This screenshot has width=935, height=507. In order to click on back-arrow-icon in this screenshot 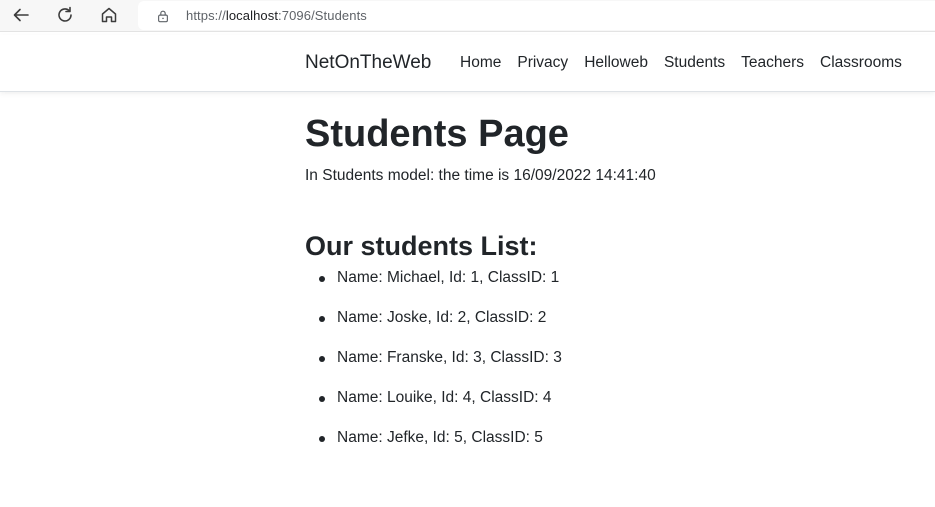, I will do `click(21, 15)`.